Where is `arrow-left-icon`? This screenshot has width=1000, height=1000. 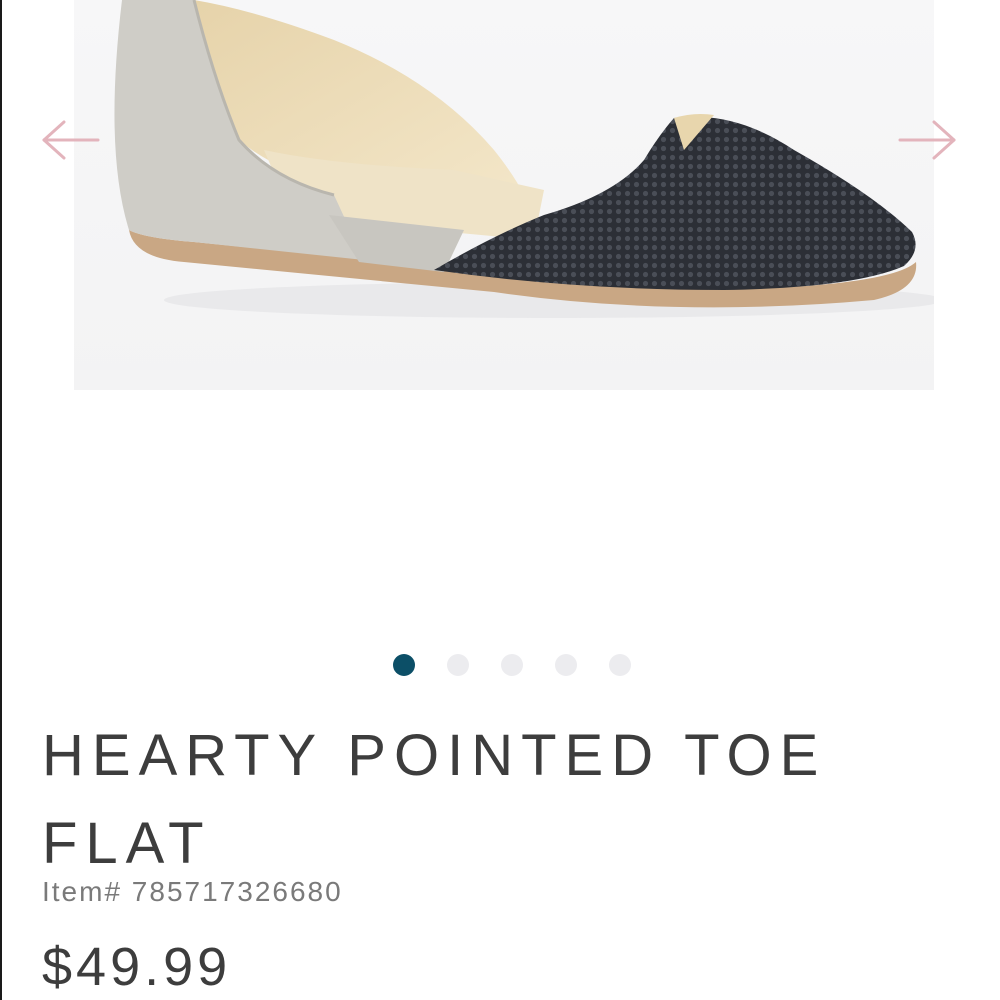 arrow-left-icon is located at coordinates (71, 140).